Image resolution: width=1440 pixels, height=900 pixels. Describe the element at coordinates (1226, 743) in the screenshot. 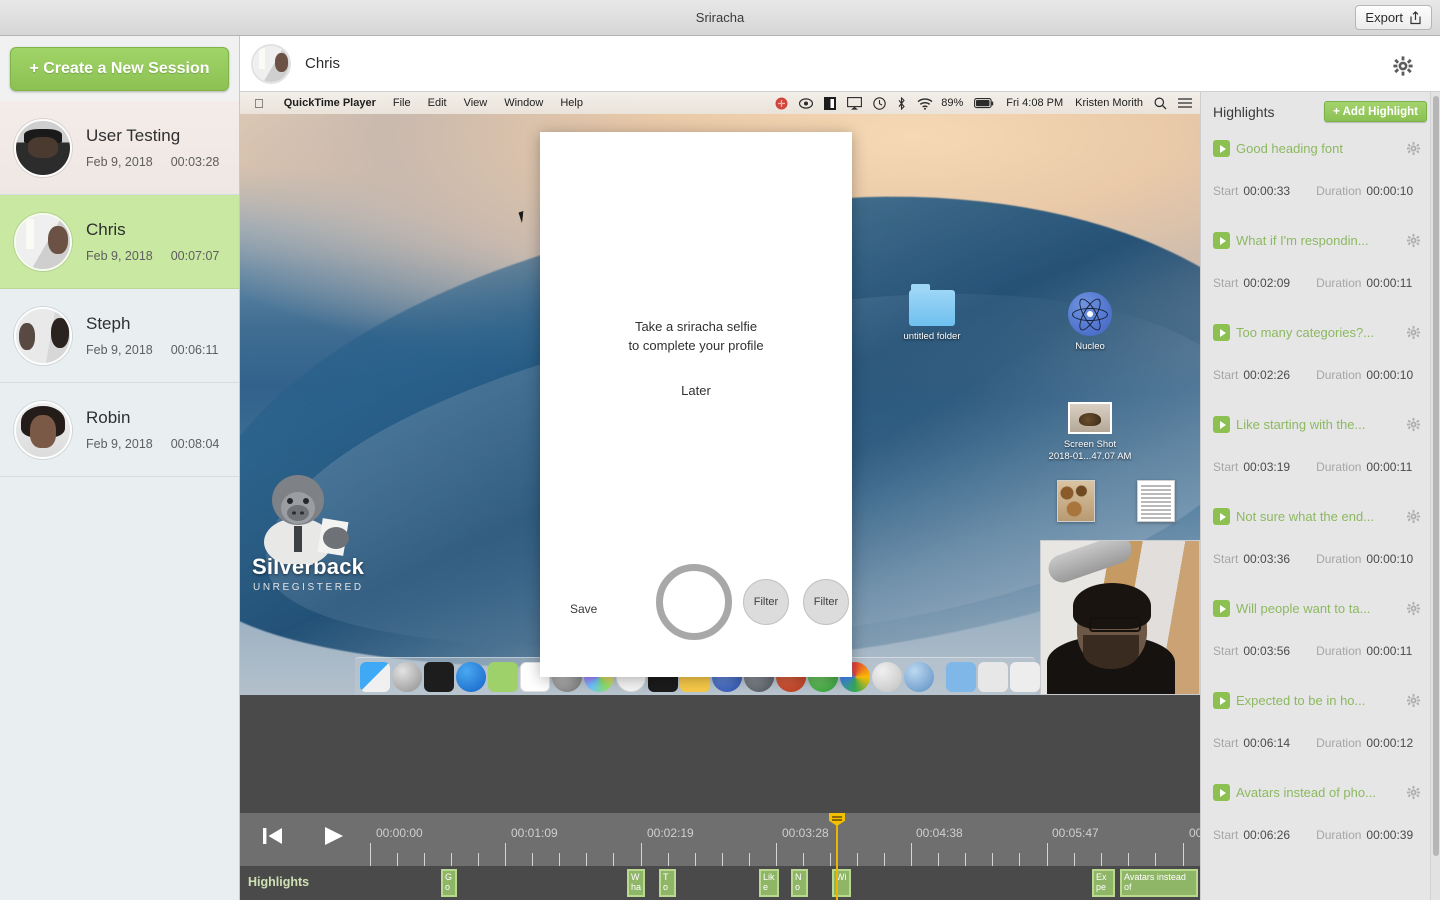

I see `start-label: Start` at that location.